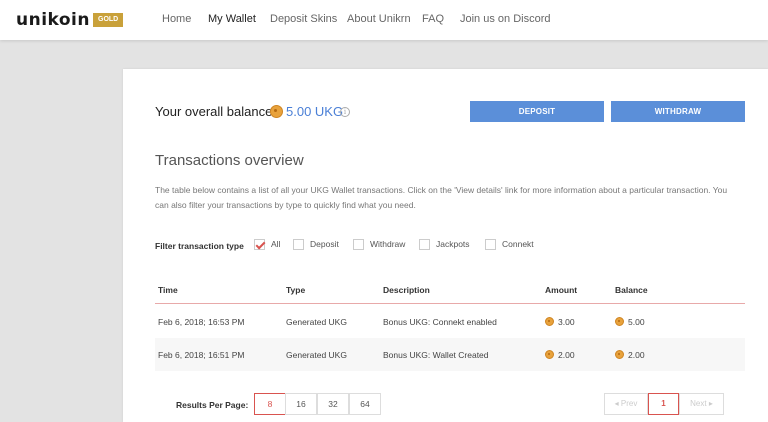 This screenshot has width=768, height=422. Describe the element at coordinates (440, 322) in the screenshot. I see `row-description: Bonus UKG: Connekt enabled` at that location.